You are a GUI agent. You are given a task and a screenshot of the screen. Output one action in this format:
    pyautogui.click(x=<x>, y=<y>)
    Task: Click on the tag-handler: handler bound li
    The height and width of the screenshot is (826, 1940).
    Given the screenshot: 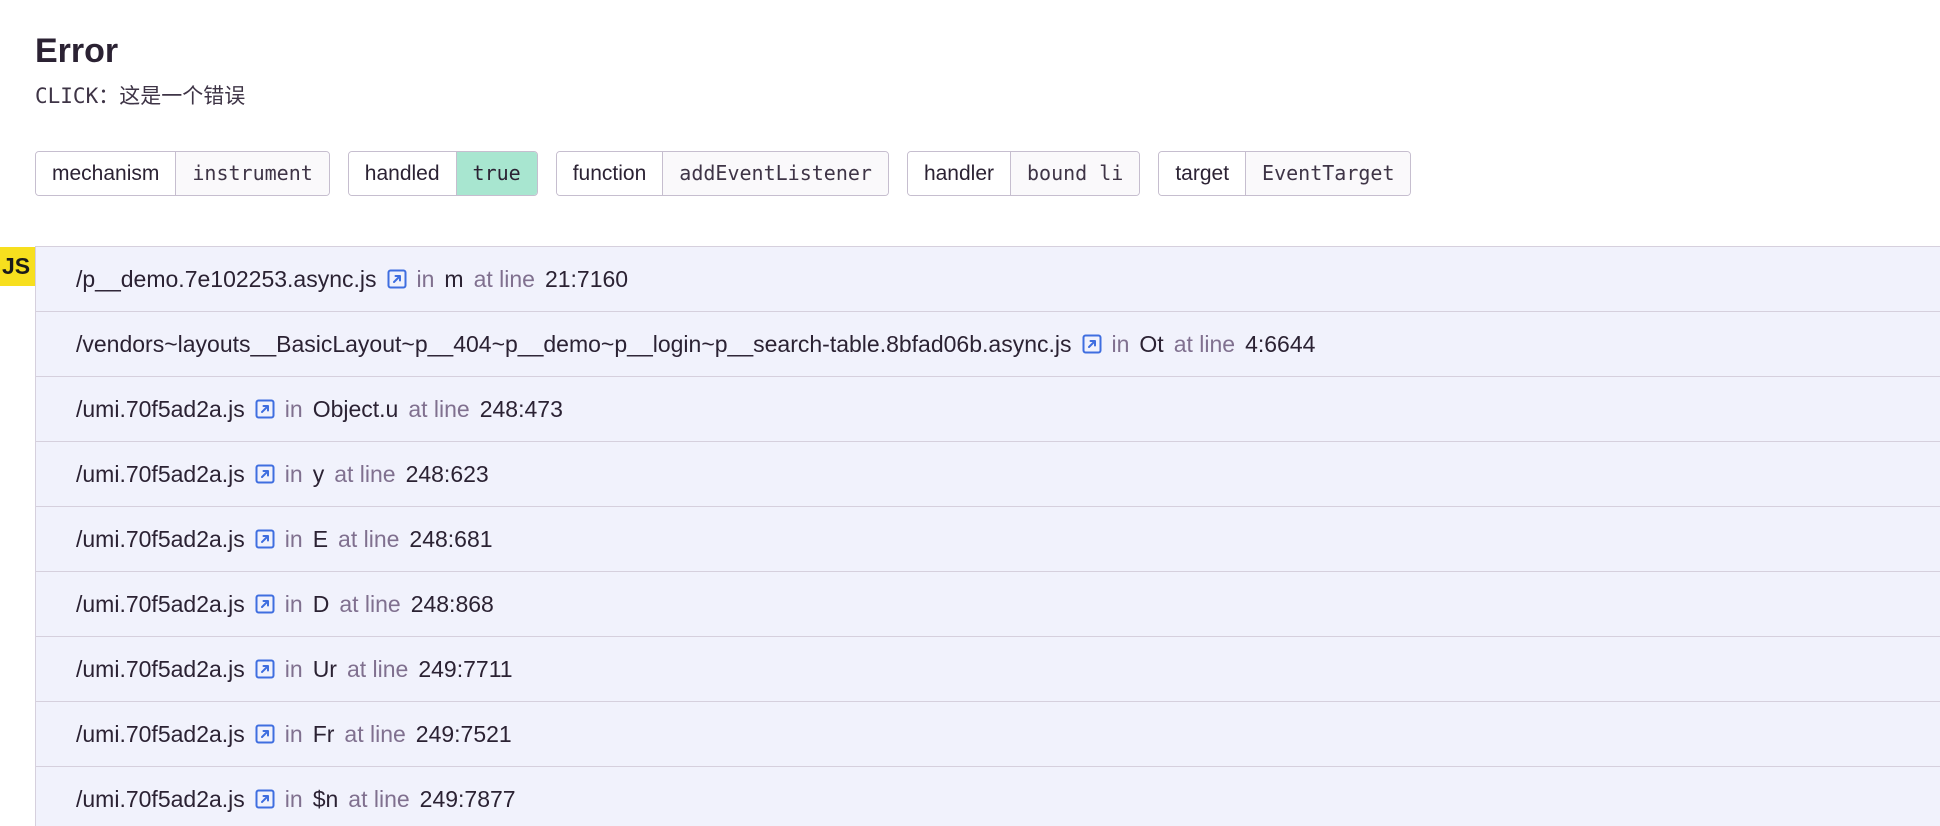 What is the action you would take?
    pyautogui.click(x=1023, y=173)
    